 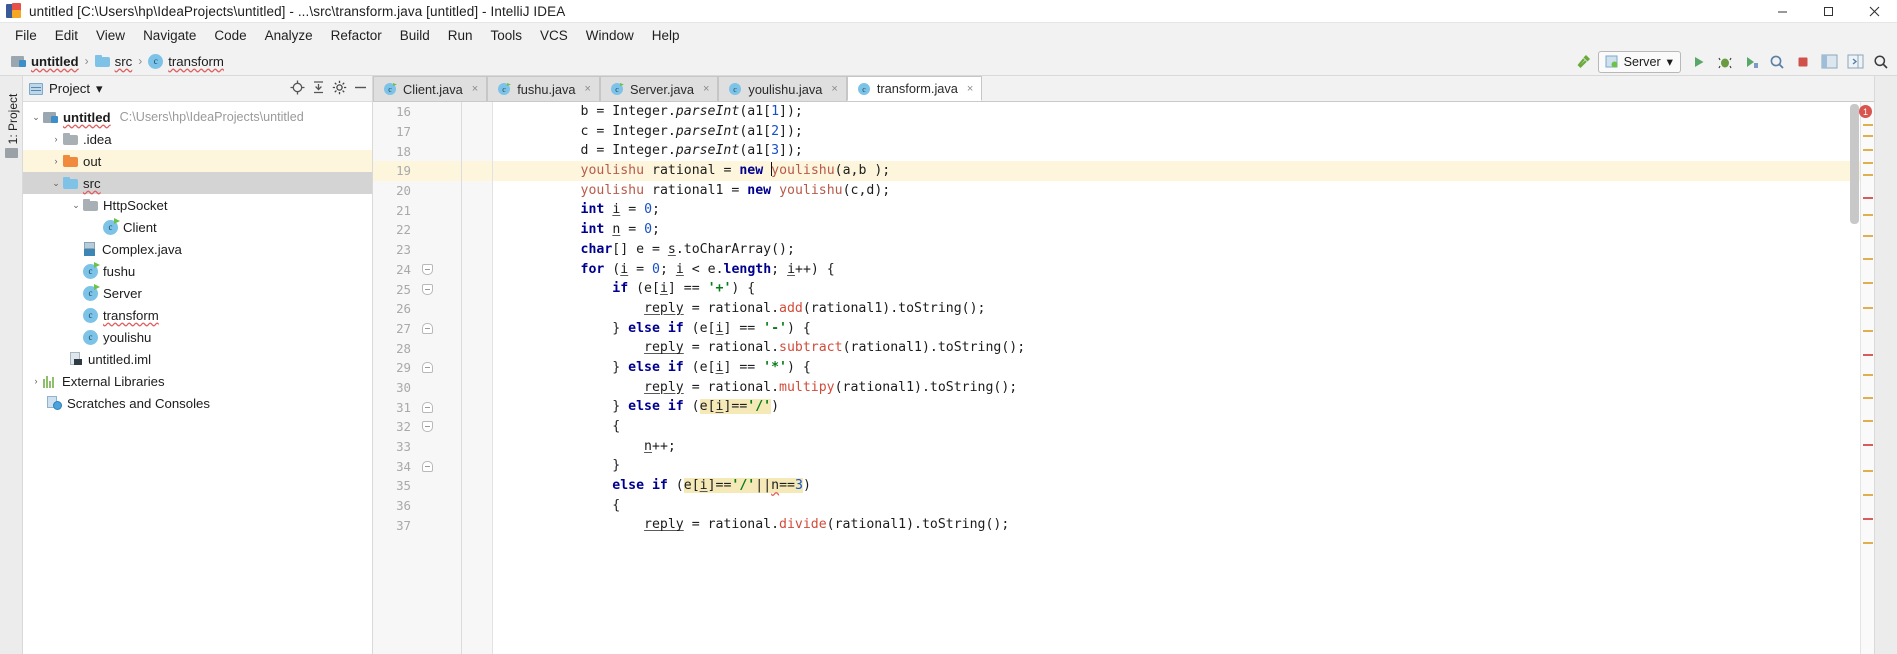 I want to click on tree-node-server: Server, so click(x=197, y=293).